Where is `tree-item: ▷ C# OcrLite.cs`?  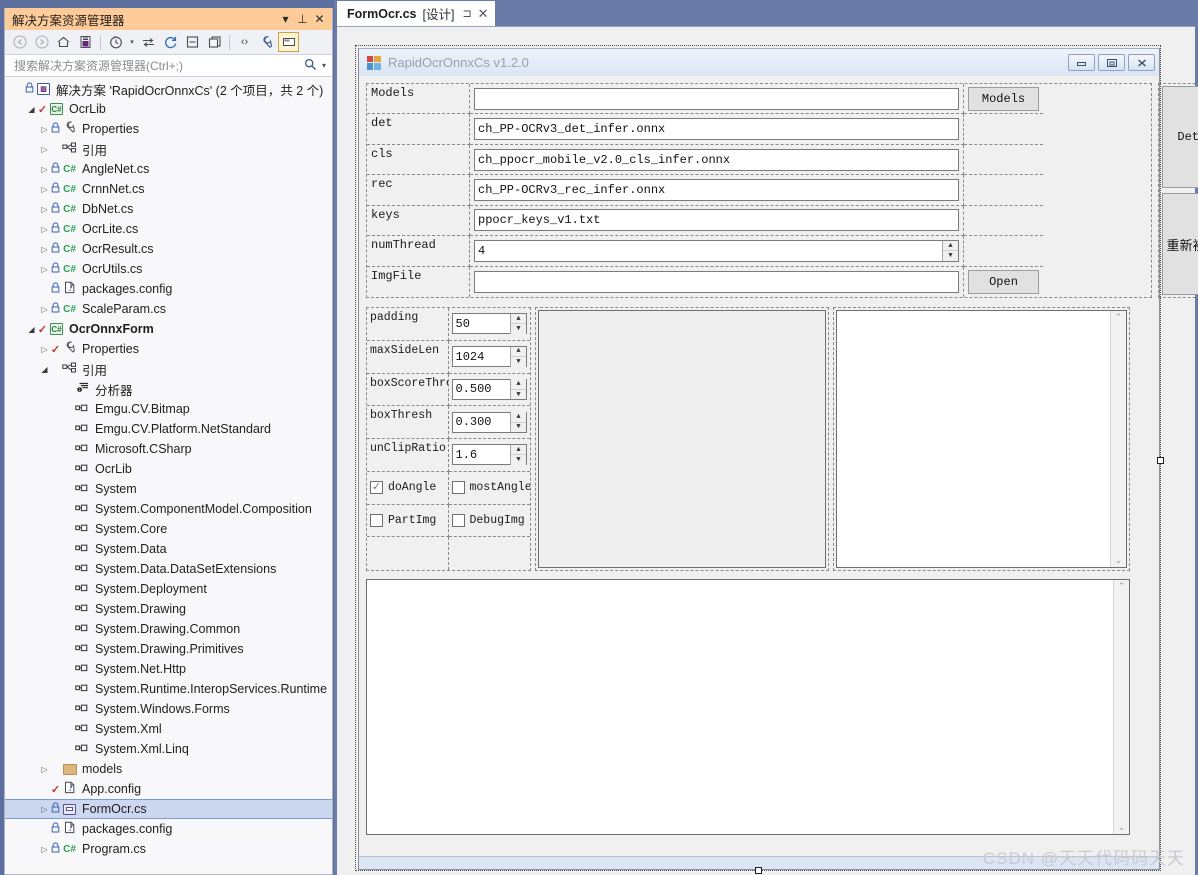 tree-item: ▷ C# OcrLite.cs is located at coordinates (168, 229).